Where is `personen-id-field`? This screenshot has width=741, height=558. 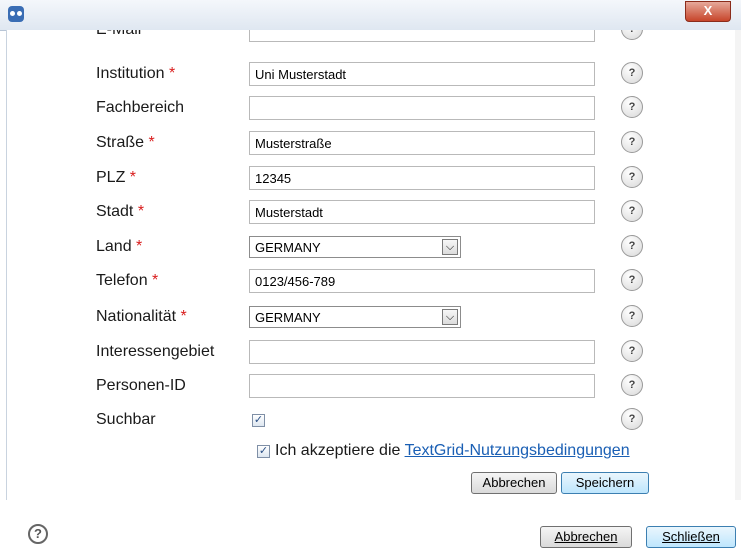
personen-id-field is located at coordinates (422, 386).